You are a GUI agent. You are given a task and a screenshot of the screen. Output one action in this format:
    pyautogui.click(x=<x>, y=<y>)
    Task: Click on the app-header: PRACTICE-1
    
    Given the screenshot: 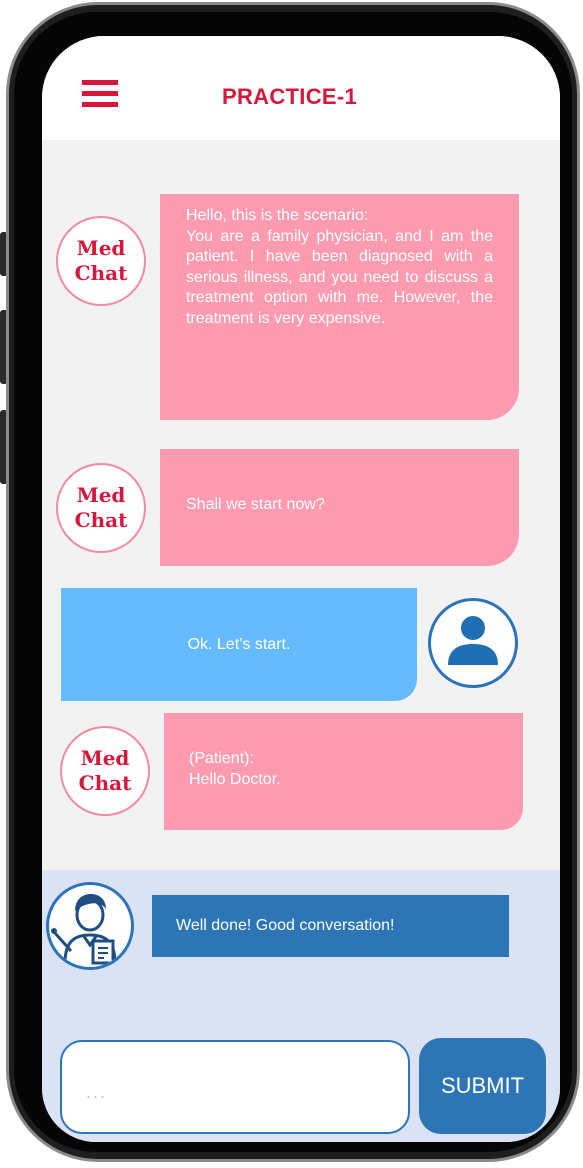 What is the action you would take?
    pyautogui.click(x=301, y=88)
    